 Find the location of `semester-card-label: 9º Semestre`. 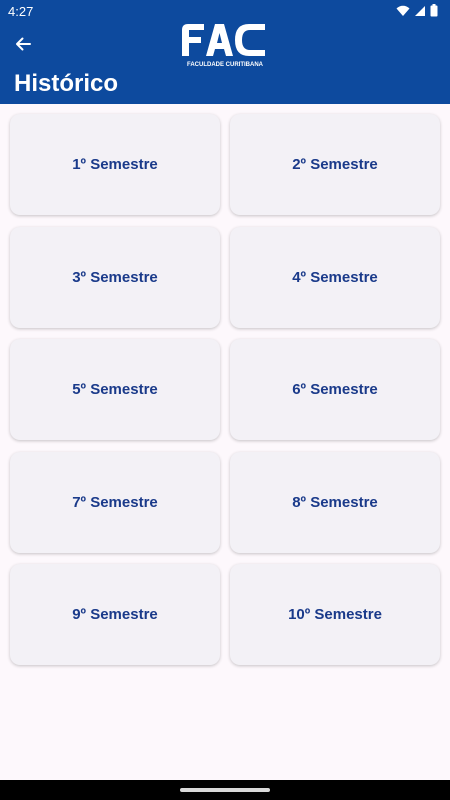

semester-card-label: 9º Semestre is located at coordinates (115, 614).